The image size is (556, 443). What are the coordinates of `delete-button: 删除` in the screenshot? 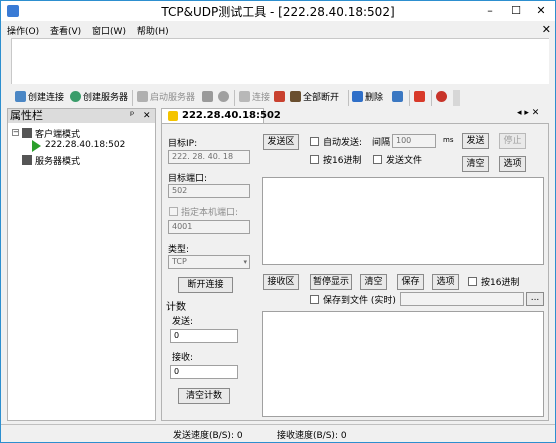 It's located at (367, 98).